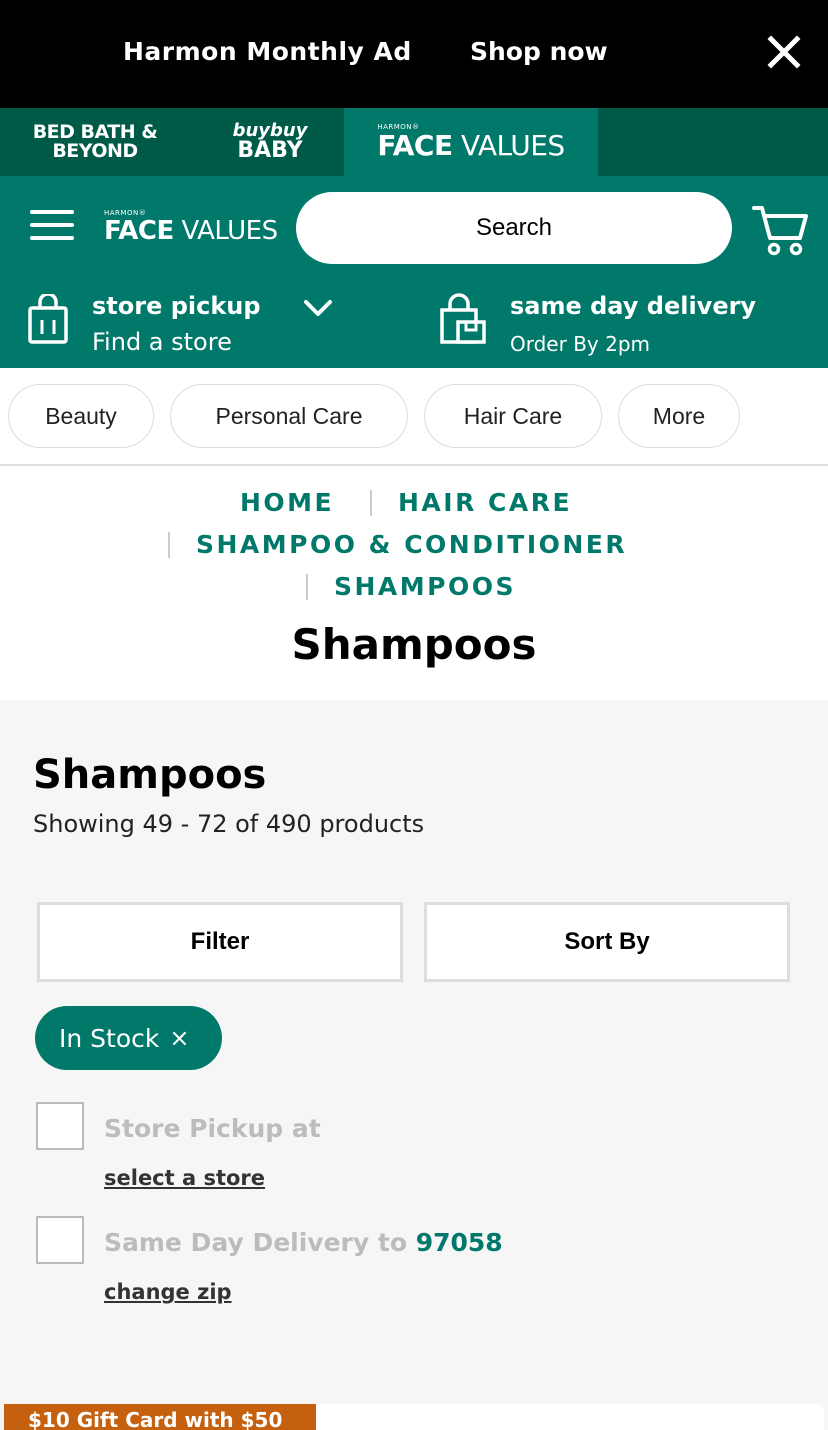 Image resolution: width=828 pixels, height=1430 pixels. Describe the element at coordinates (414, 417) in the screenshot. I see `category-nav: Beauty Personal Care Hair Care More` at that location.